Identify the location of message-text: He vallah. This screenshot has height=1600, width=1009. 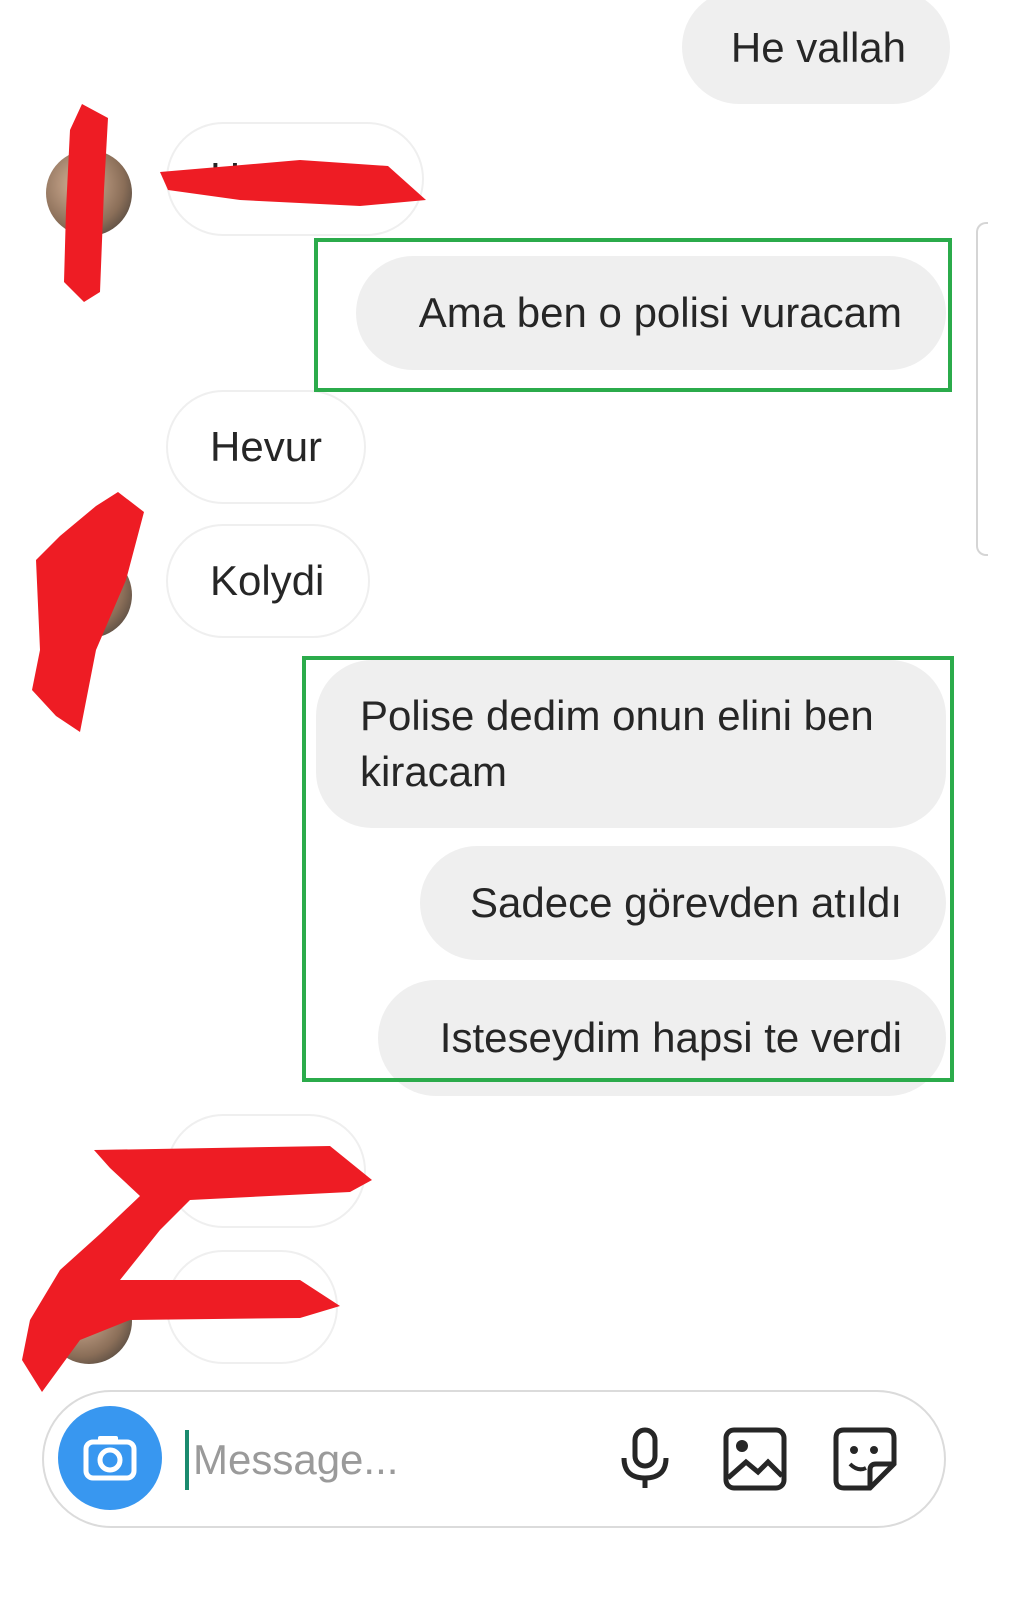
(818, 47).